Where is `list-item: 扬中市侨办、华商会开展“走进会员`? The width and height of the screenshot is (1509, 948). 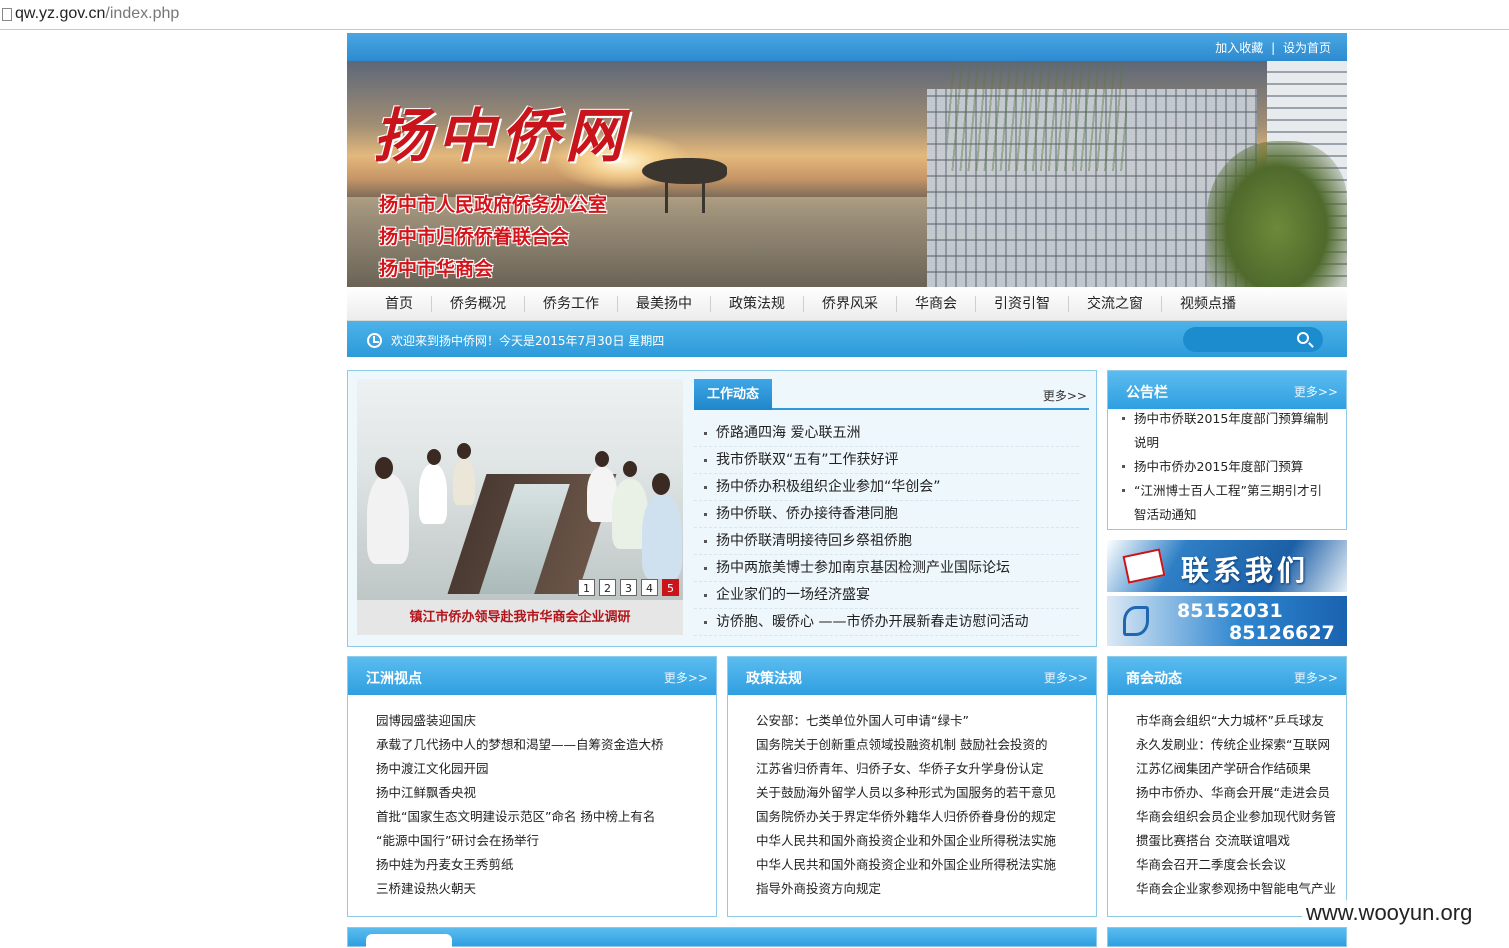
list-item: 扬中市侨办、华商会开展“走进会员 is located at coordinates (1241, 793).